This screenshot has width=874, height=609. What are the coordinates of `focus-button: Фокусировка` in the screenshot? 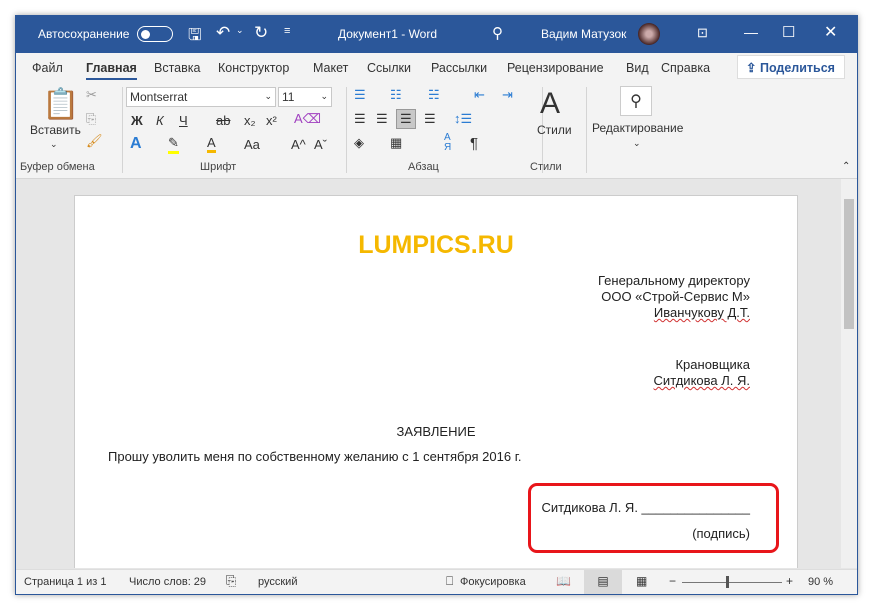 It's located at (493, 582).